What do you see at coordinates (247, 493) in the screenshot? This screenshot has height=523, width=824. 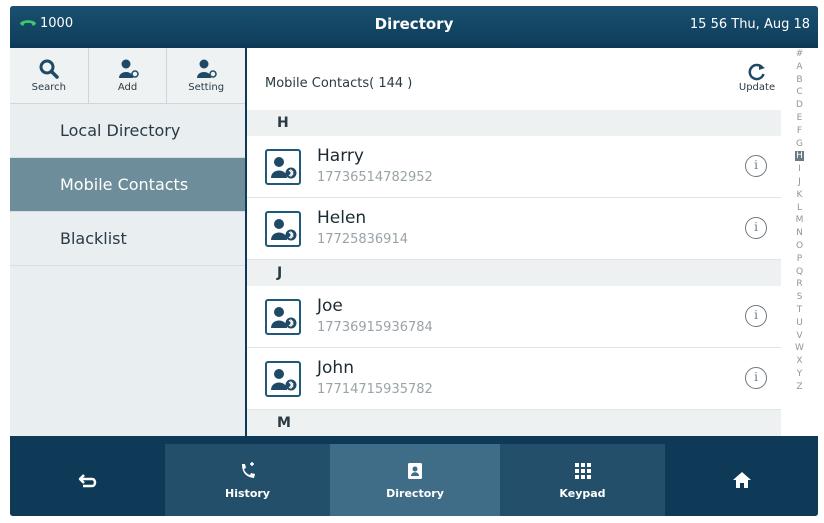 I see `history-label: History` at bounding box center [247, 493].